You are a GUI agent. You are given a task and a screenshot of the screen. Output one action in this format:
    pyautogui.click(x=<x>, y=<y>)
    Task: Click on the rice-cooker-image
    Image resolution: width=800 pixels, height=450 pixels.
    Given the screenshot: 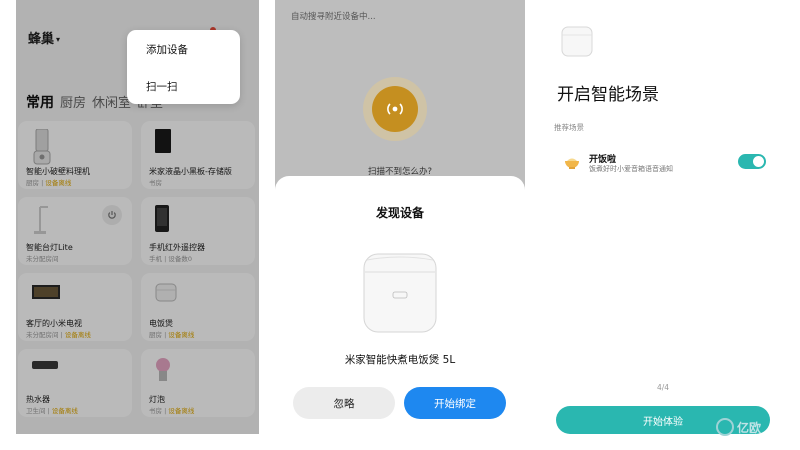 What is the action you would take?
    pyautogui.click(x=400, y=293)
    